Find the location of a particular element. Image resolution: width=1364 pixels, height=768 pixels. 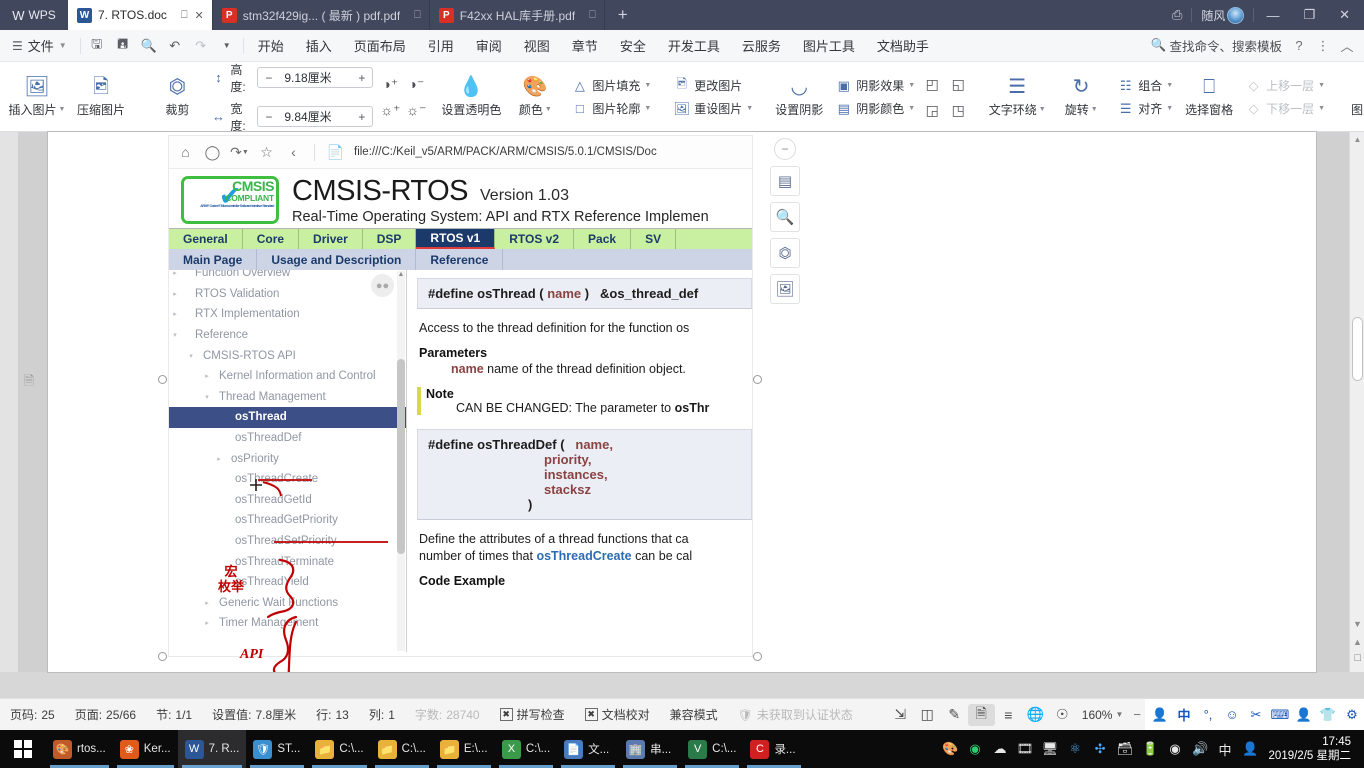

selection-handle-bottom-left is located at coordinates (162, 656).